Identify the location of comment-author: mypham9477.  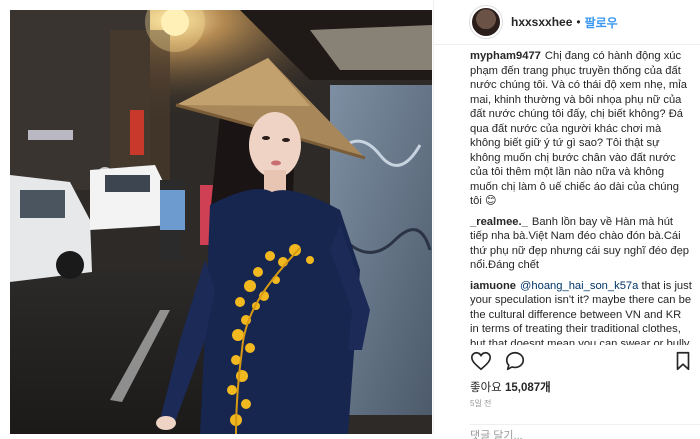
(505, 56).